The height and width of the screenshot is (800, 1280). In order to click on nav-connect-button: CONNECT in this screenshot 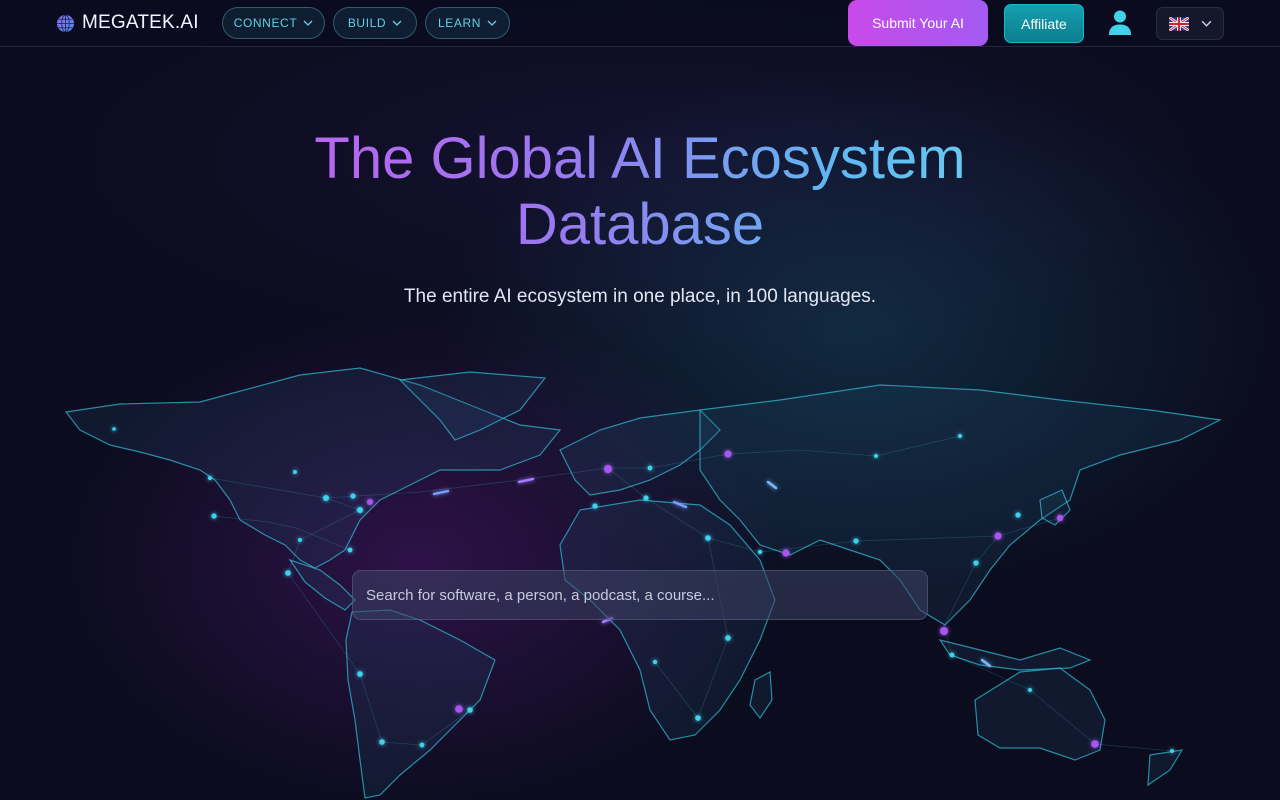, I will do `click(273, 23)`.